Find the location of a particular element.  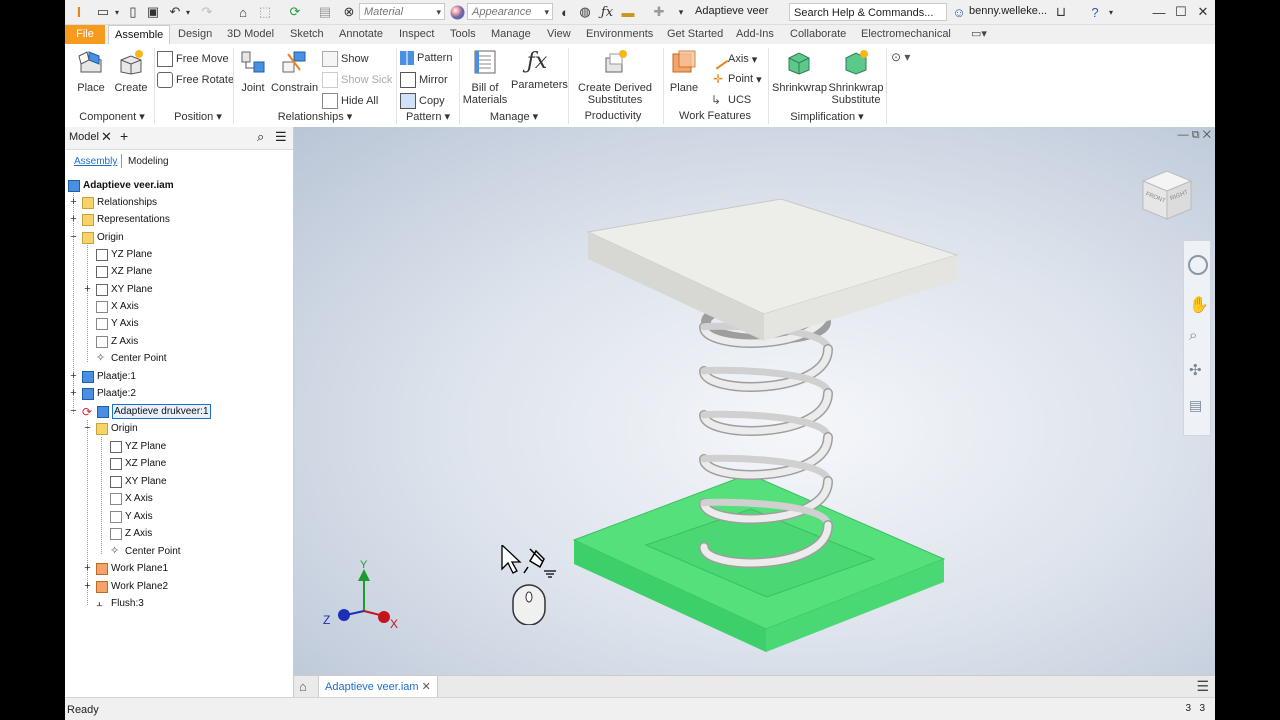

joint-button: Joint is located at coordinates (253, 71).